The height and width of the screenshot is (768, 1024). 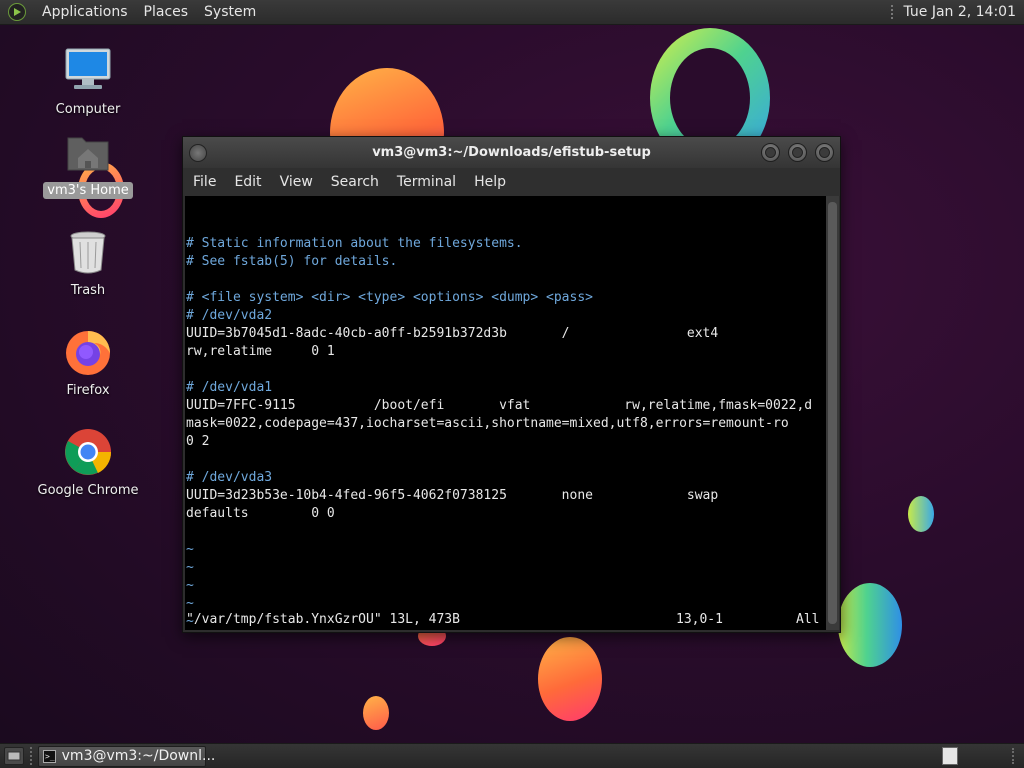 I want to click on desktop-icon-label: Trash, so click(x=88, y=290).